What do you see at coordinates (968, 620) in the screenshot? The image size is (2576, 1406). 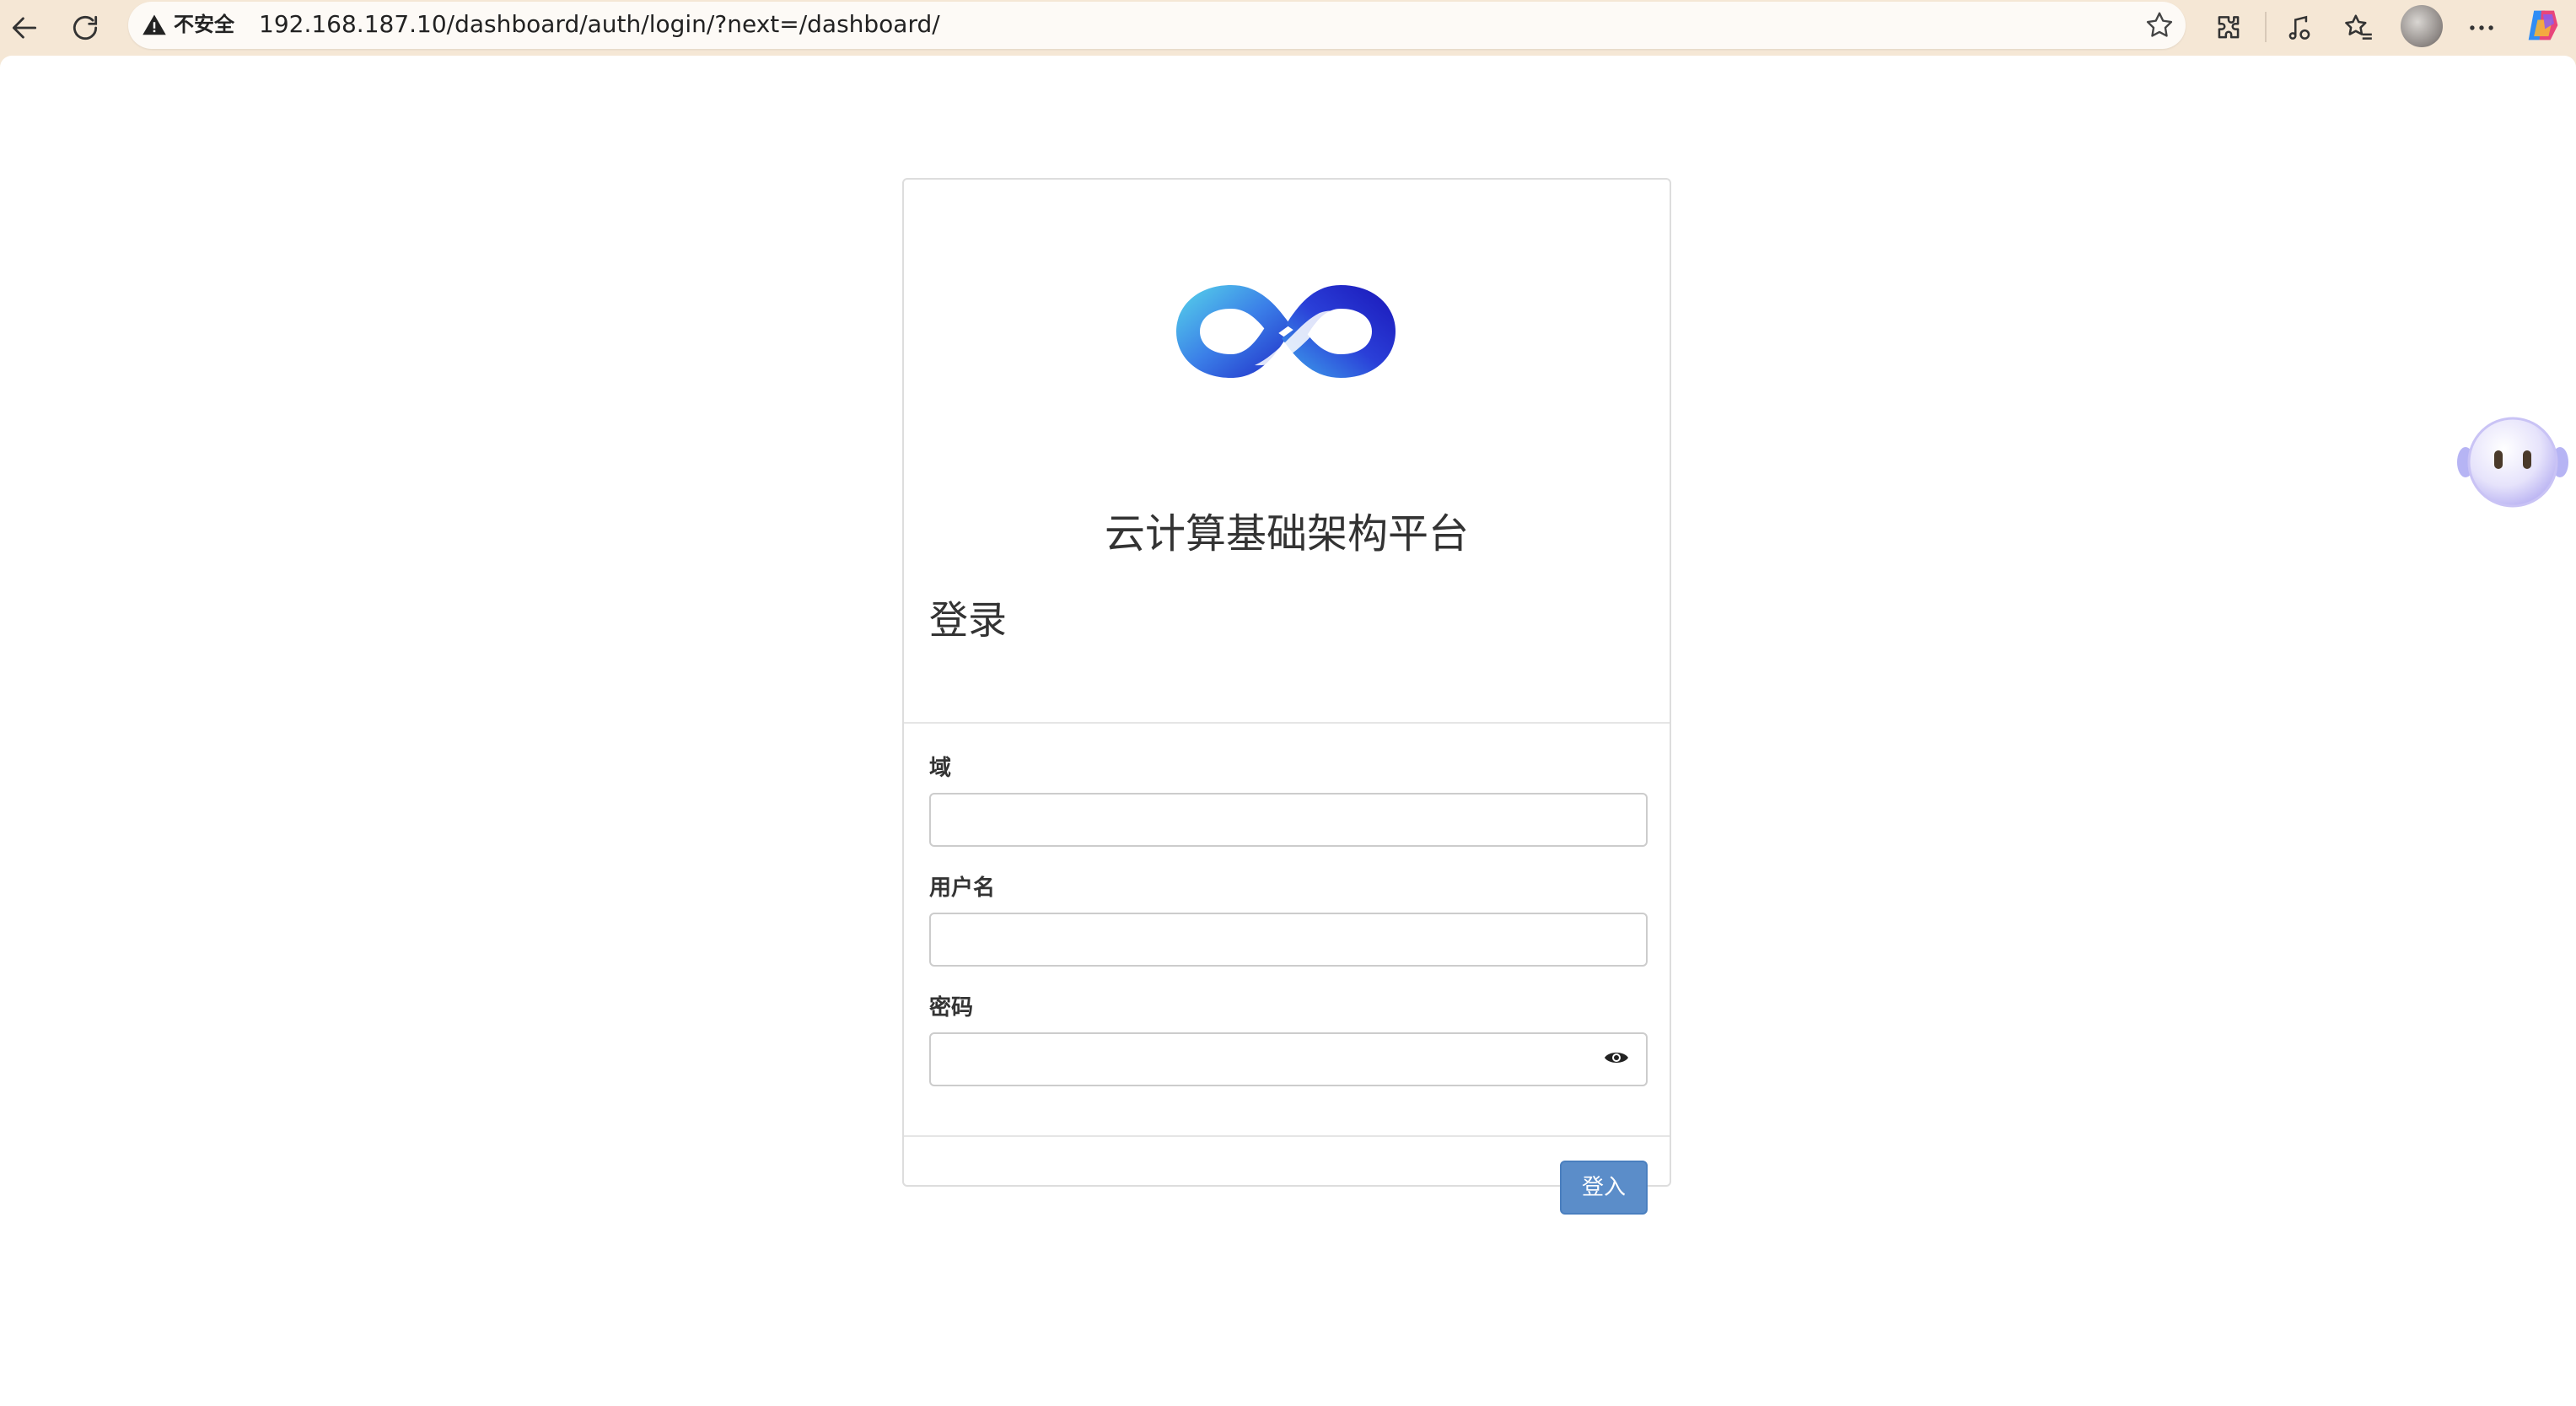 I see `login-heading: 登录` at bounding box center [968, 620].